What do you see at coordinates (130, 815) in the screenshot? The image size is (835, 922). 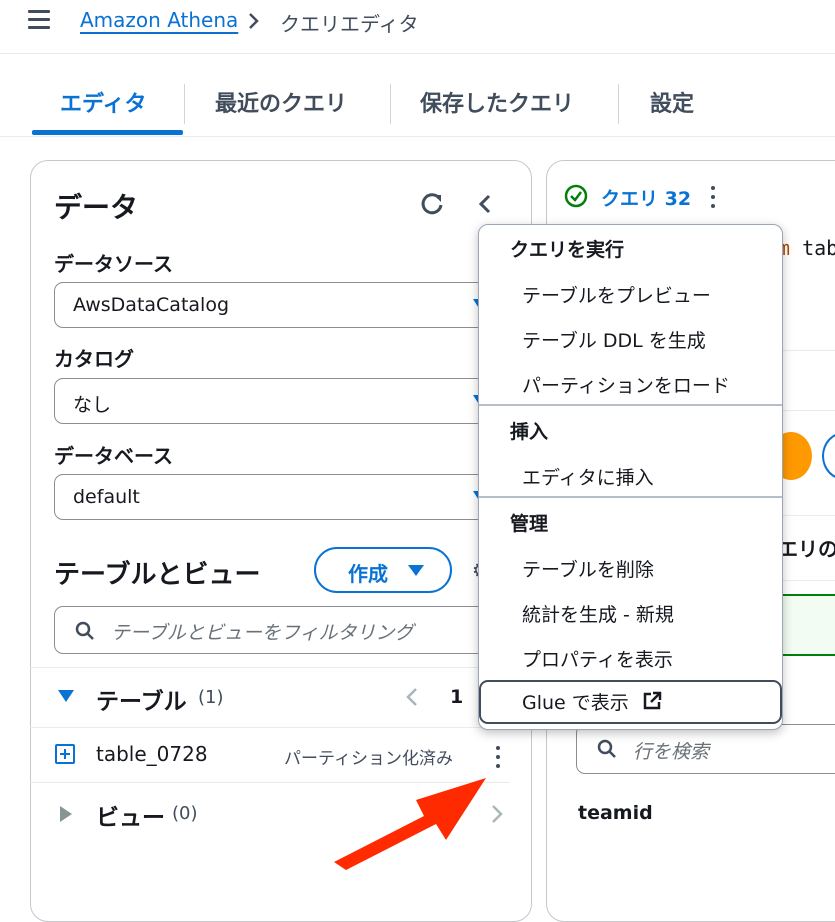 I see `views-section-title: ビュー` at bounding box center [130, 815].